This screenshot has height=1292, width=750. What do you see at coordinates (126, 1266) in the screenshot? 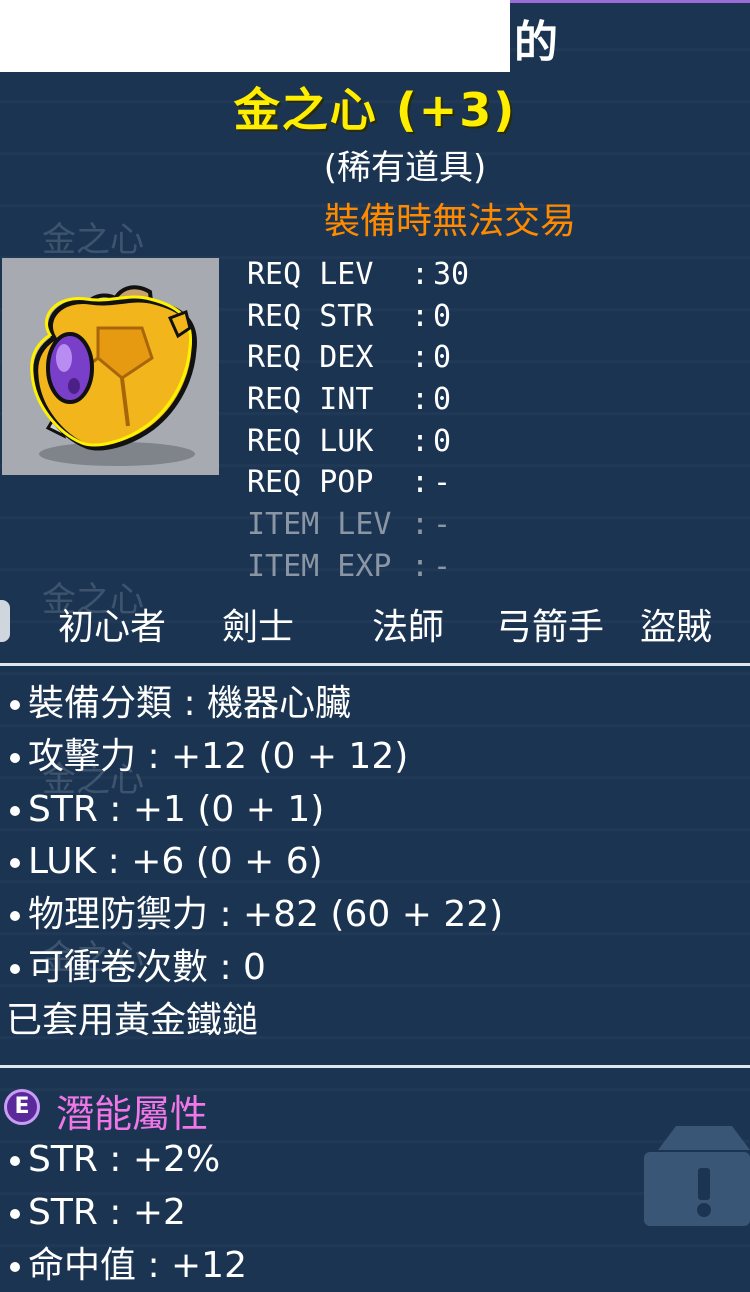
I see `potential-line: 命中值 : +12` at bounding box center [126, 1266].